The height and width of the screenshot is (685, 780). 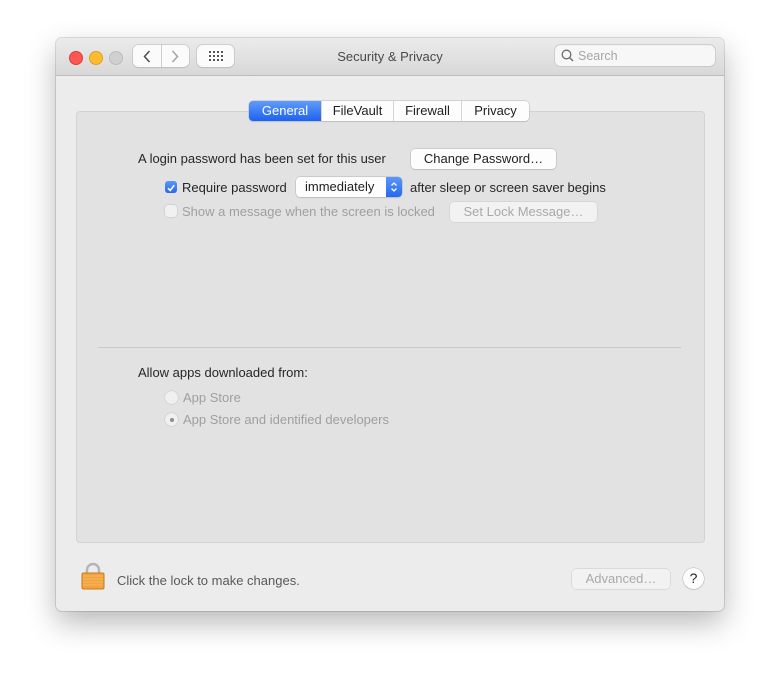 I want to click on popup-arrows-icon, so click(x=394, y=187).